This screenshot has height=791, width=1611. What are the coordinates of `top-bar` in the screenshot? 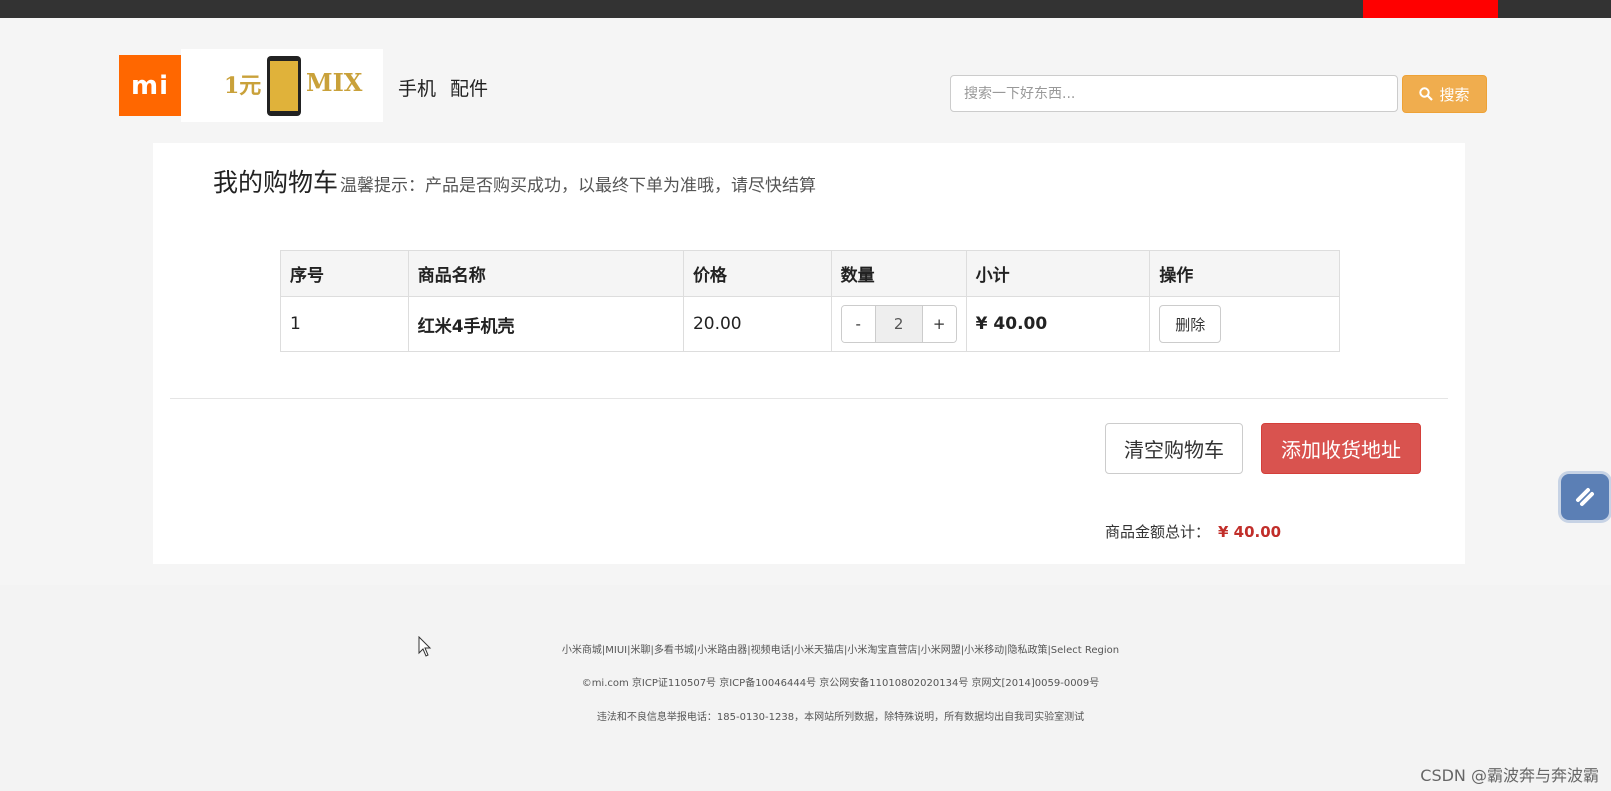 It's located at (805, 9).